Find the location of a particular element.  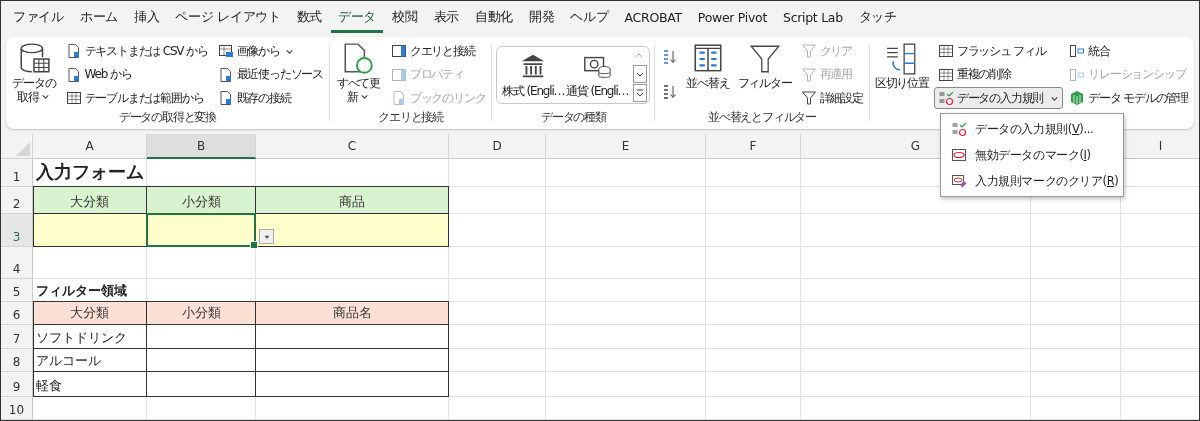

table-cell: 軽食 is located at coordinates (90, 384).